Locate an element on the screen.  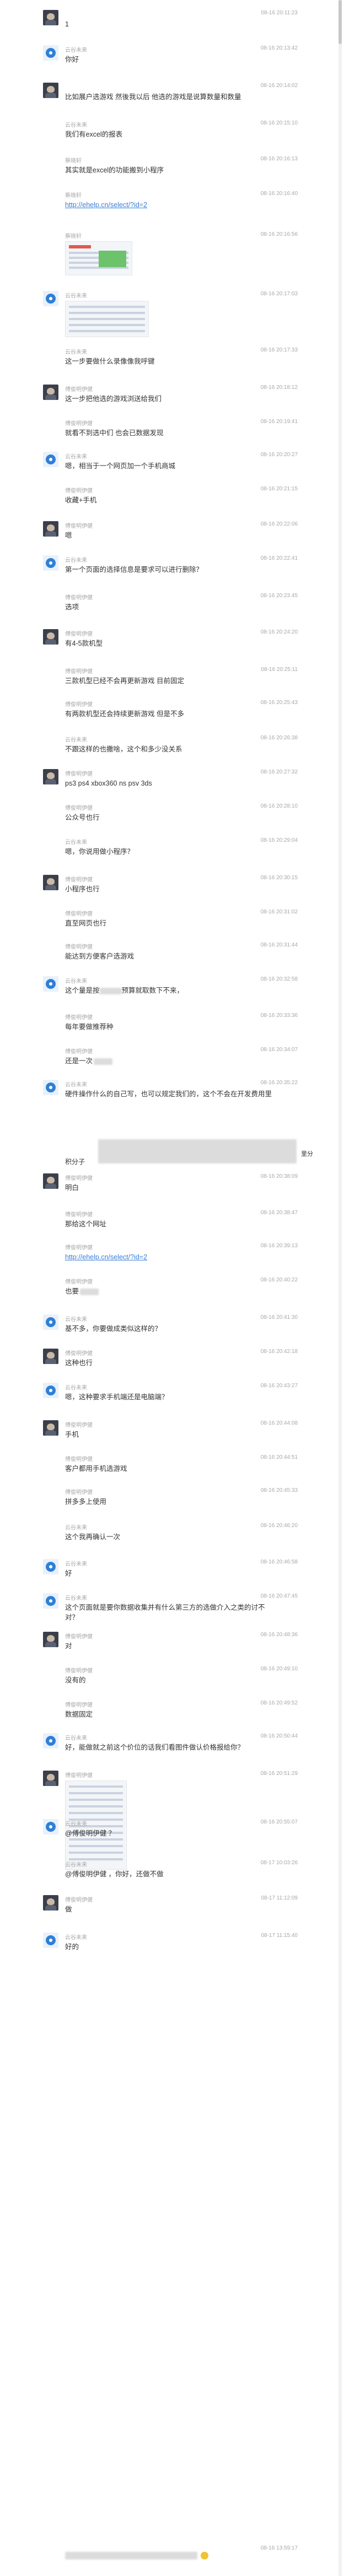
message-text: 好 is located at coordinates (68, 1574).